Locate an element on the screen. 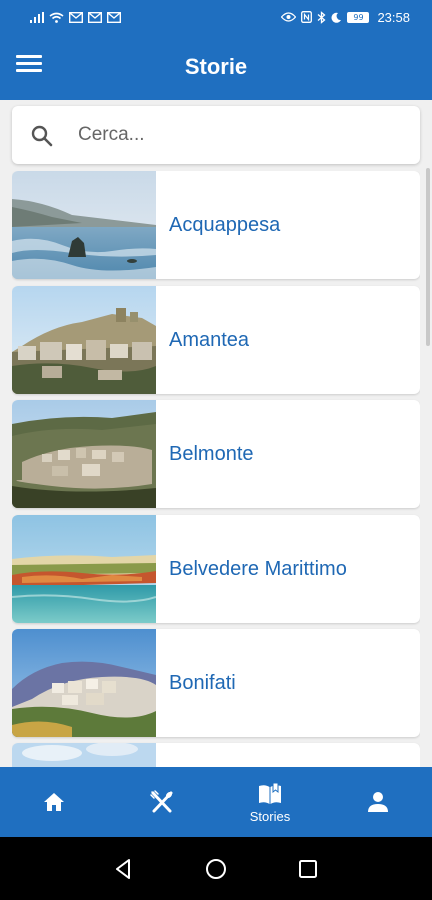  seaside-image is located at coordinates (84, 569).